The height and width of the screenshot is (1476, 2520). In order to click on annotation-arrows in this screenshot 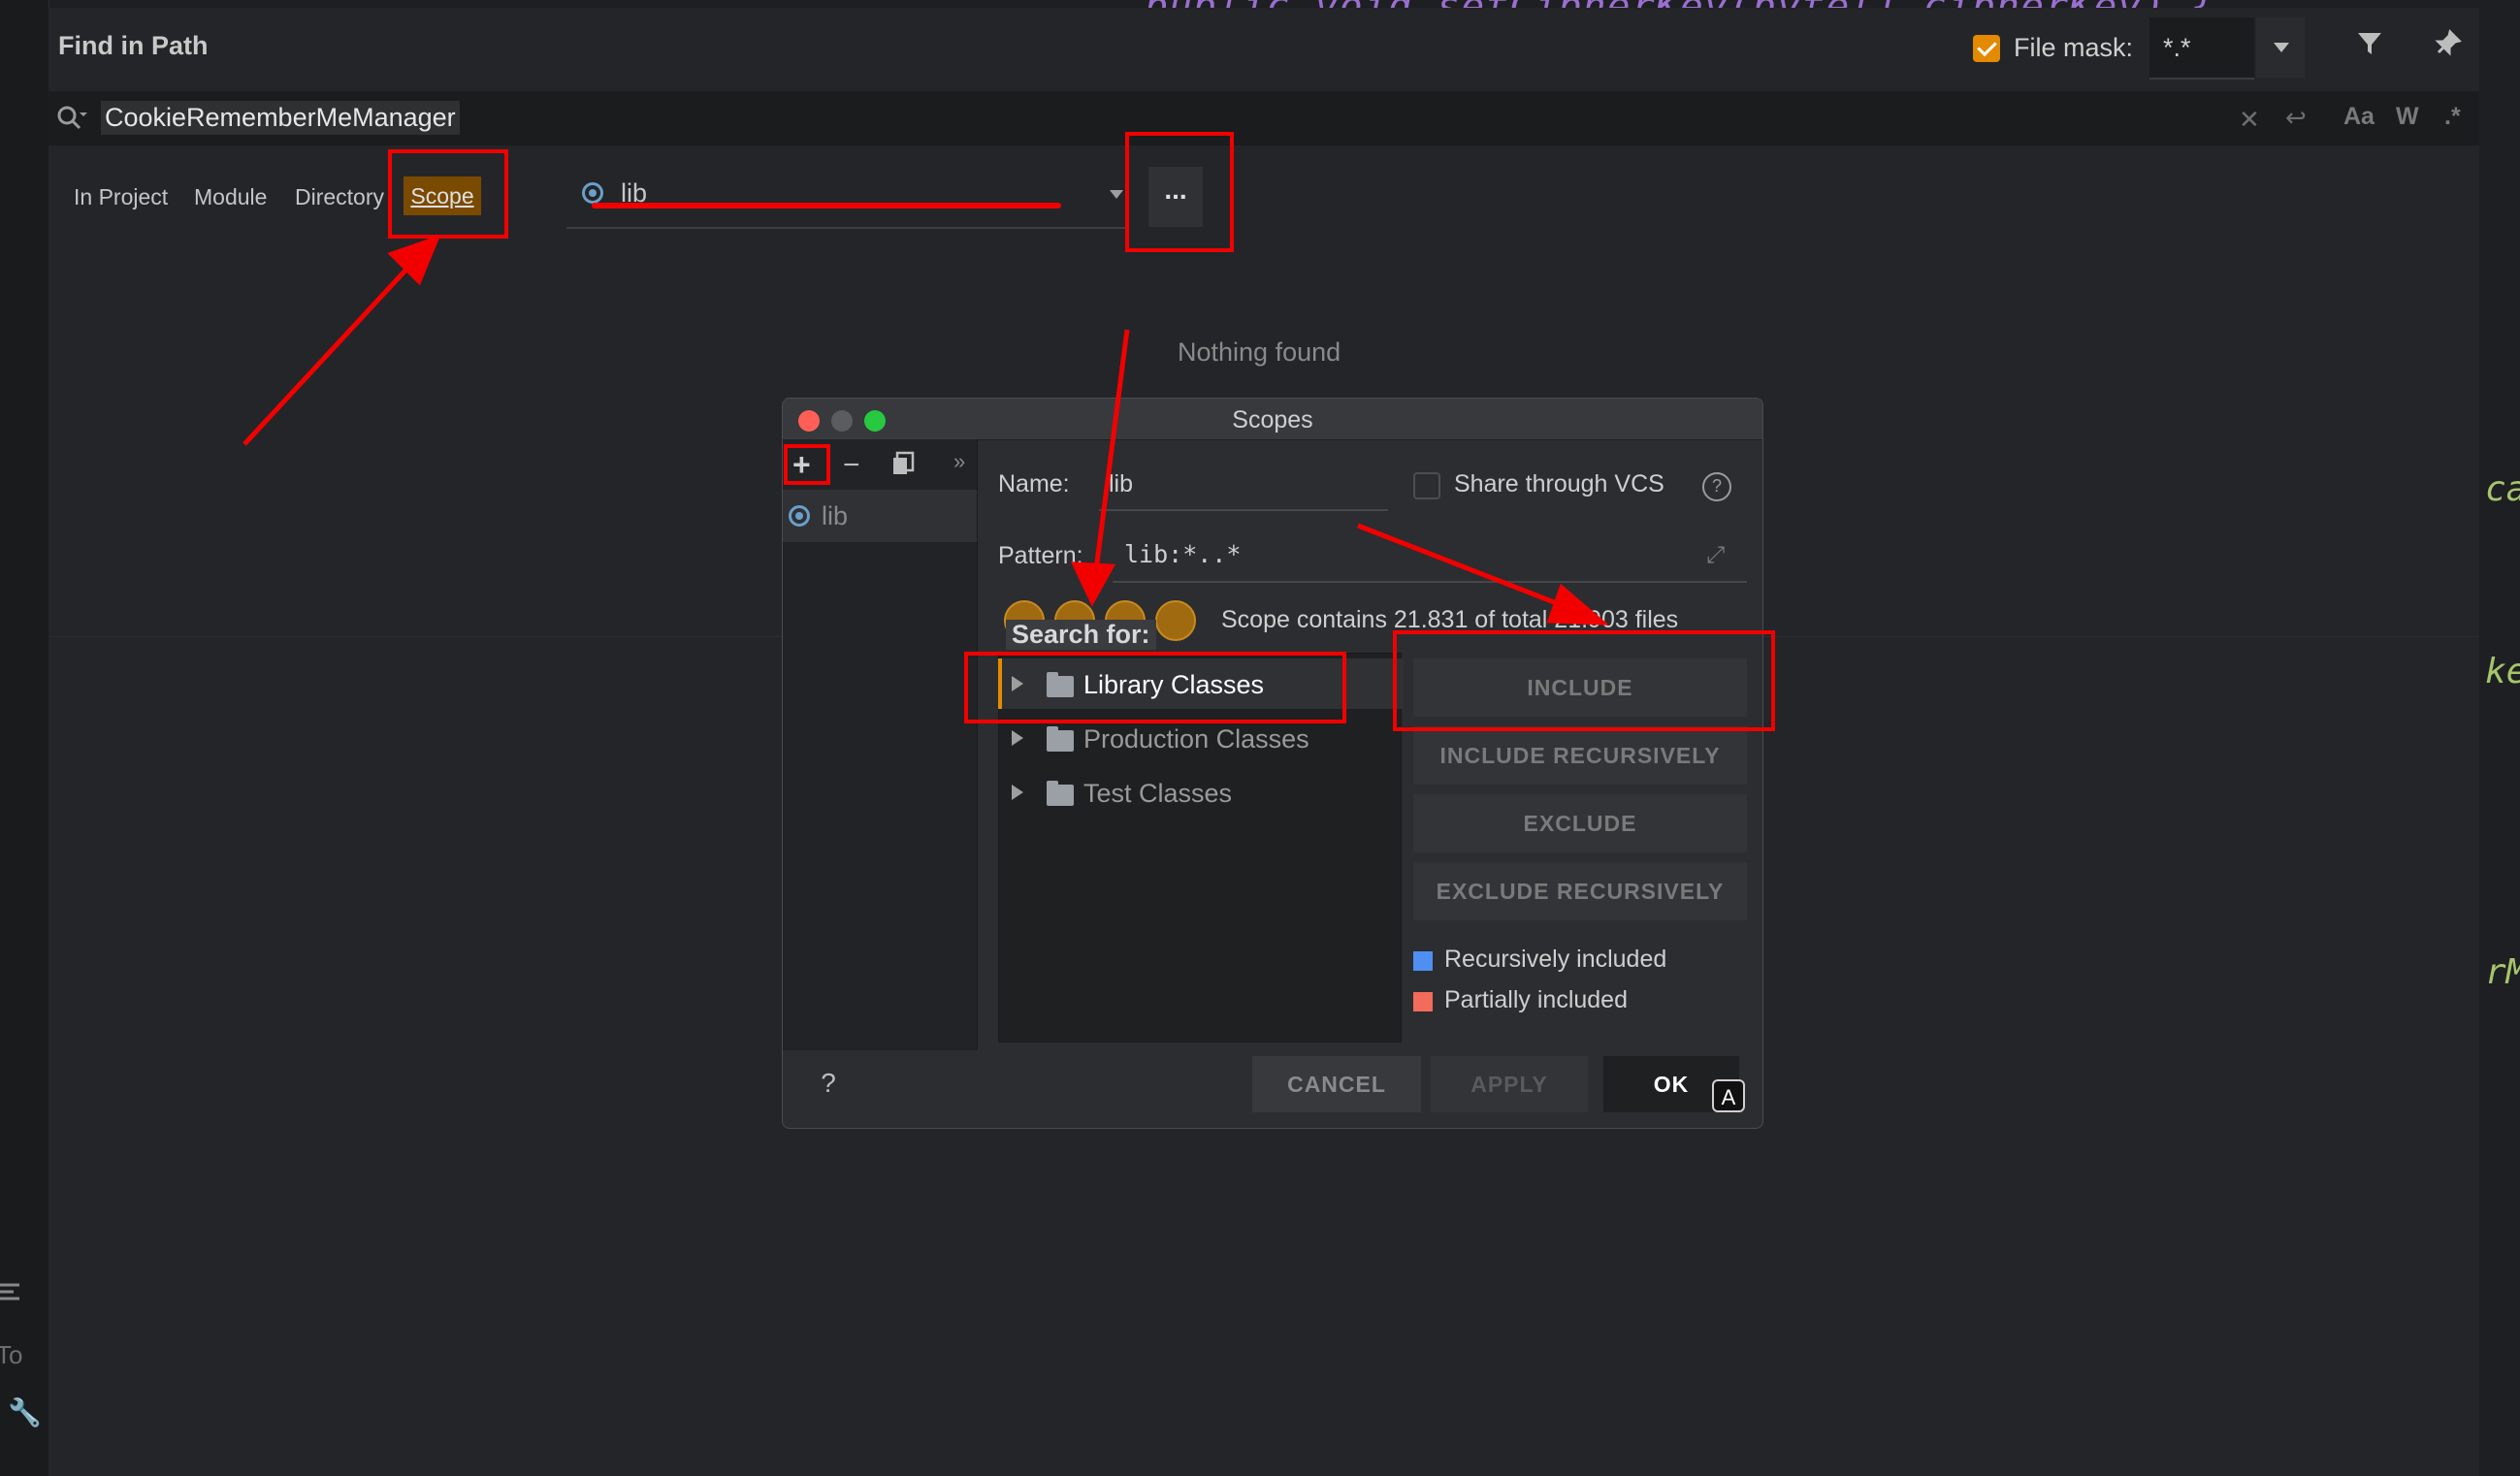, I will do `click(926, 430)`.